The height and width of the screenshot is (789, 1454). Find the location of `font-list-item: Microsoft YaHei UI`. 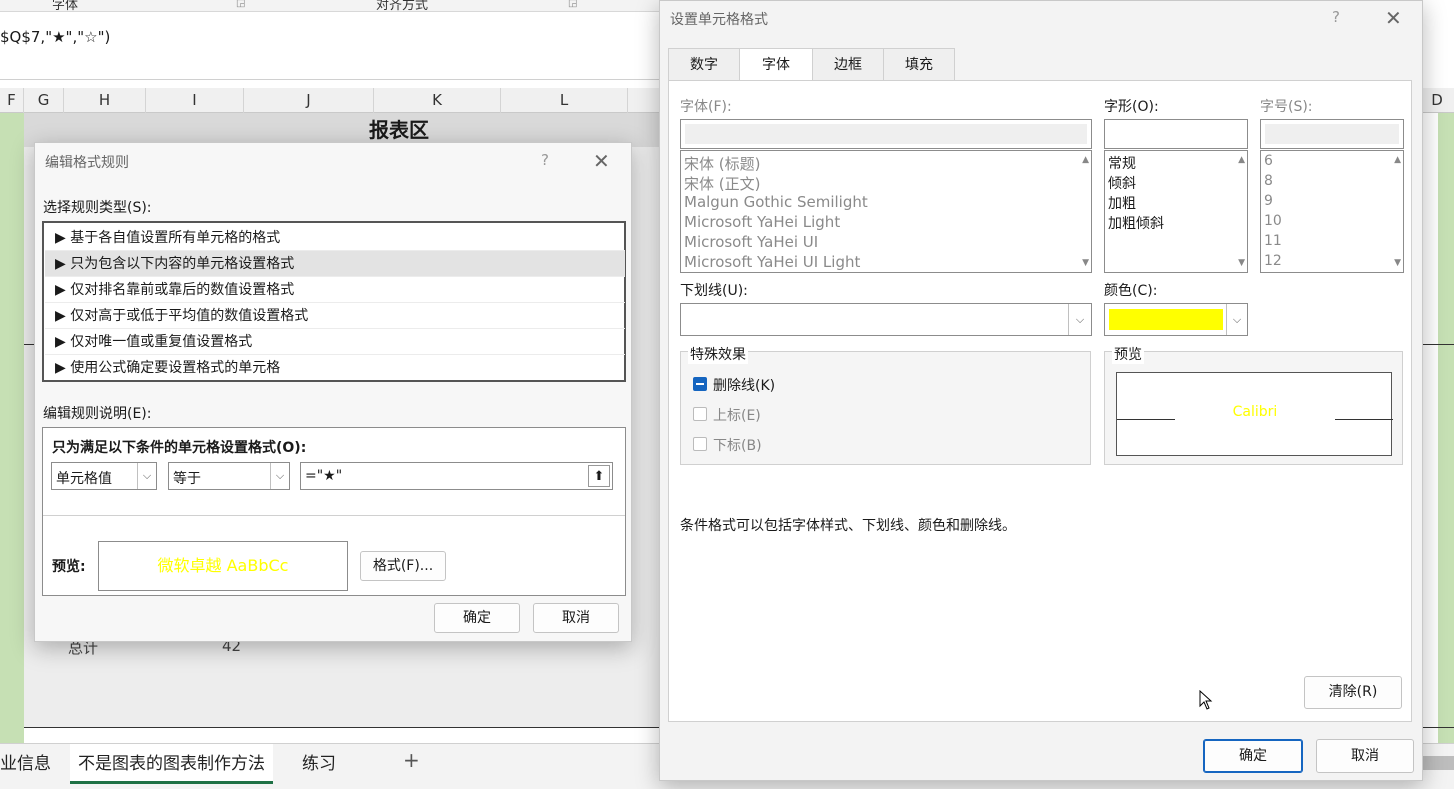

font-list-item: Microsoft YaHei UI is located at coordinates (751, 242).